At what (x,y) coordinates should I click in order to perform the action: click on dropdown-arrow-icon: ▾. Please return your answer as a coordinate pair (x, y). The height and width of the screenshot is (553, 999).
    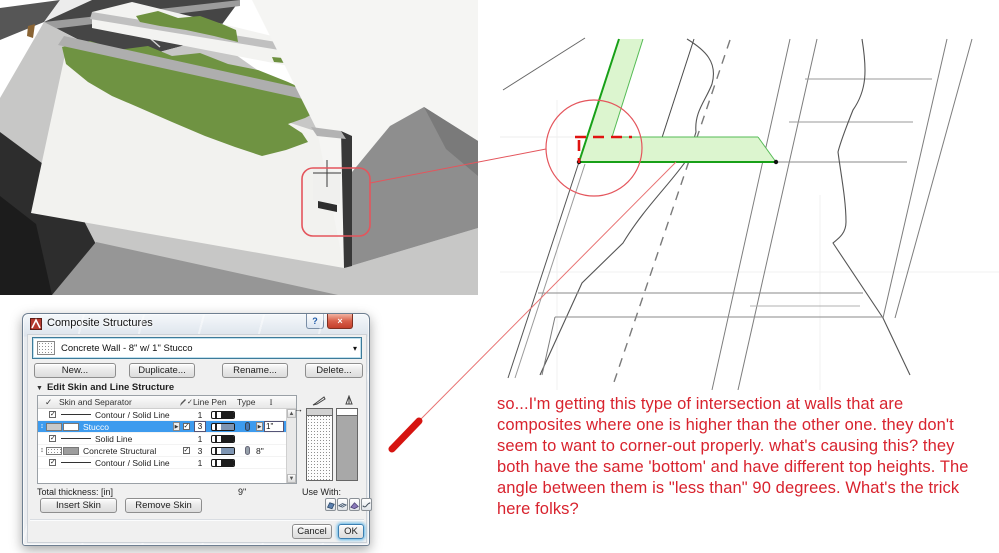
    Looking at the image, I should click on (355, 348).